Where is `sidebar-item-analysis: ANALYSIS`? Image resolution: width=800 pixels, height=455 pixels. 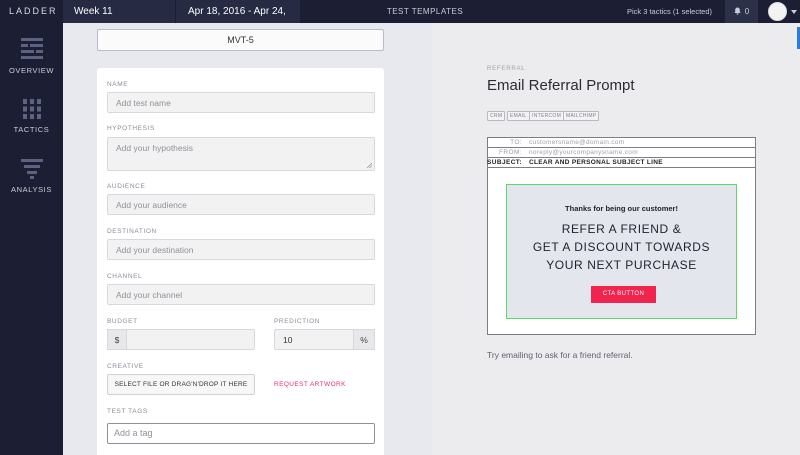
sidebar-item-analysis: ANALYSIS is located at coordinates (31, 176).